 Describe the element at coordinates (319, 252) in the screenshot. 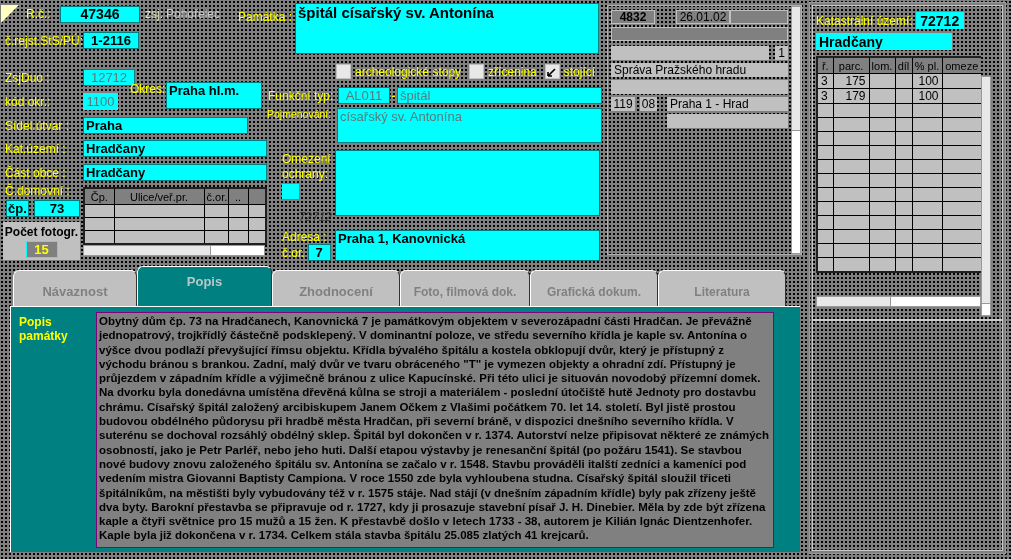

I see `orientation-number-field: 7` at that location.